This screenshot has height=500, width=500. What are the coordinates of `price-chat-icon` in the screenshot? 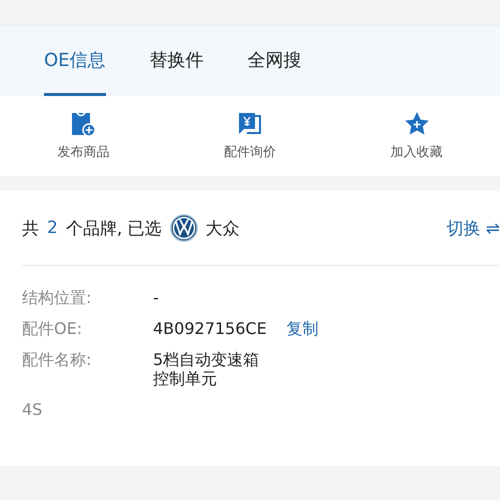 It's located at (249, 124).